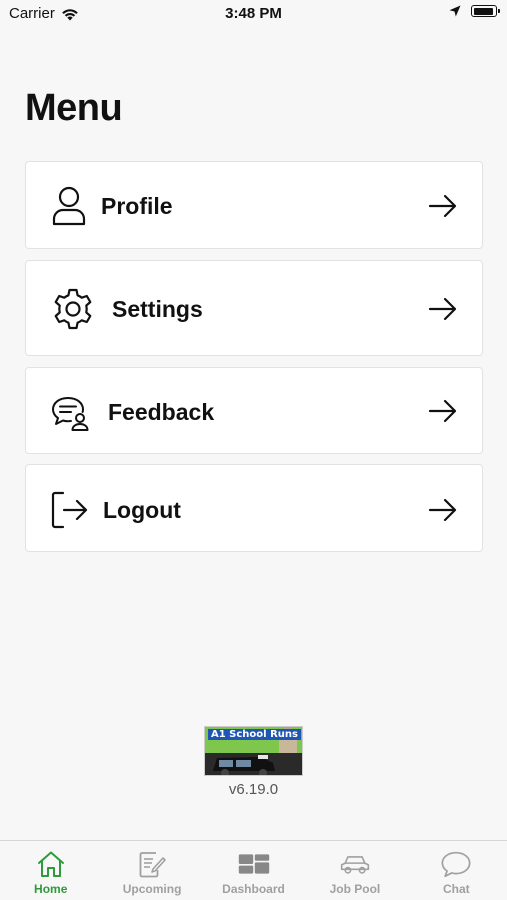 Image resolution: width=507 pixels, height=900 pixels. I want to click on battery-fill, so click(483, 11).